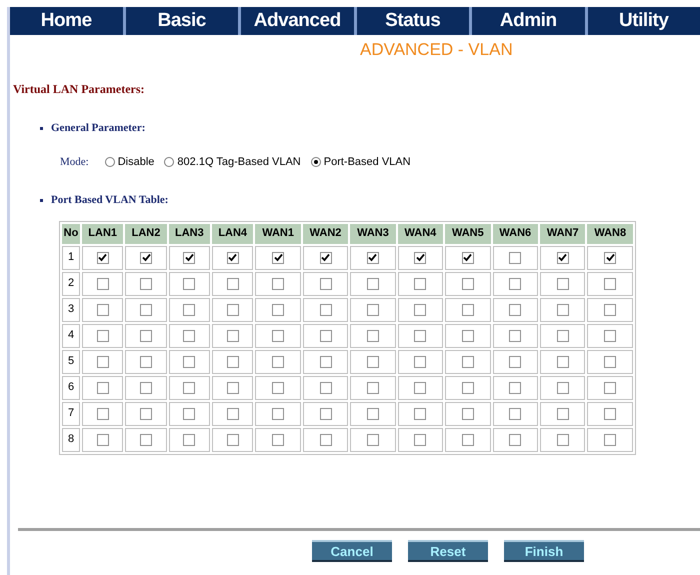  What do you see at coordinates (352, 551) in the screenshot?
I see `action-button: Cancel` at bounding box center [352, 551].